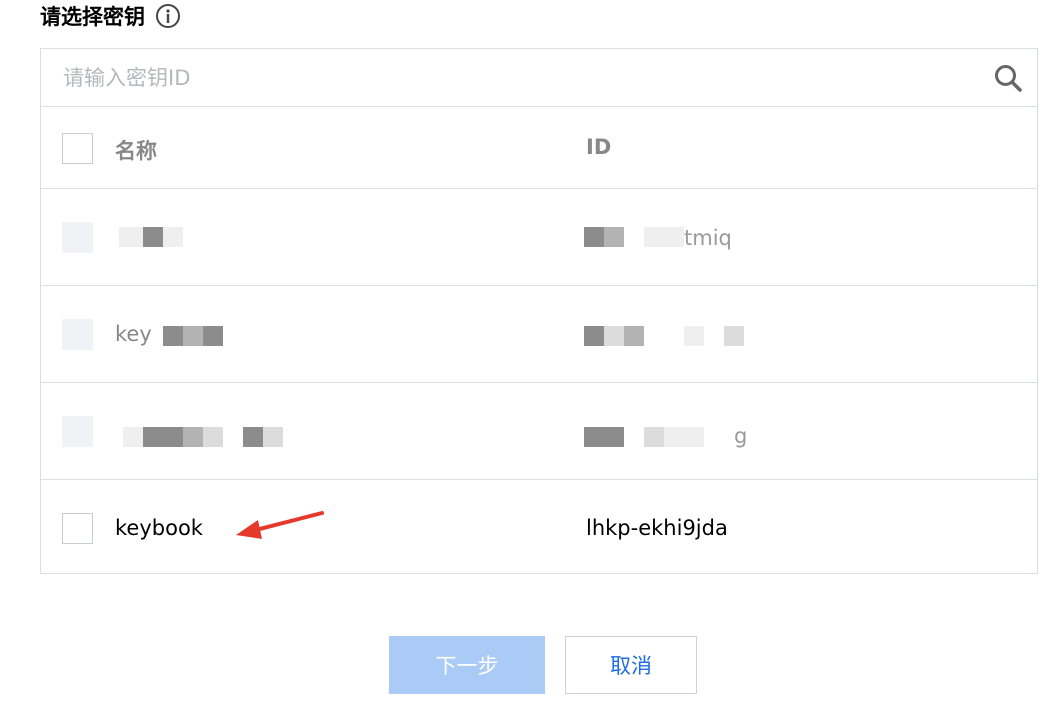  I want to click on page-title: 请选择密钥, so click(92, 17).